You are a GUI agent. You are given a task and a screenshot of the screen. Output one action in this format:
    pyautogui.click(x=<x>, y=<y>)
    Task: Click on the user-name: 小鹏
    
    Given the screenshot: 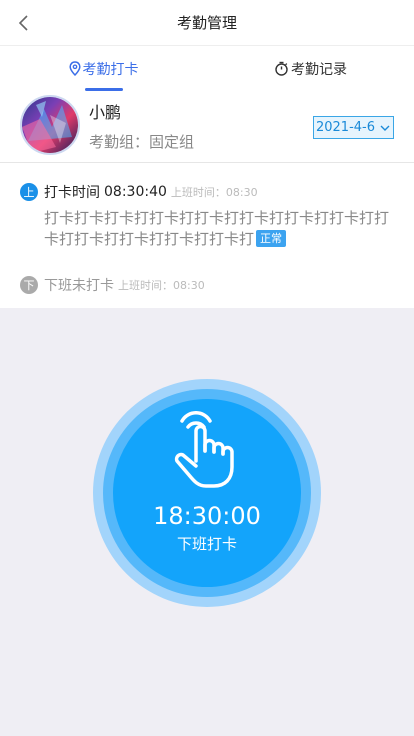 What is the action you would take?
    pyautogui.click(x=105, y=112)
    